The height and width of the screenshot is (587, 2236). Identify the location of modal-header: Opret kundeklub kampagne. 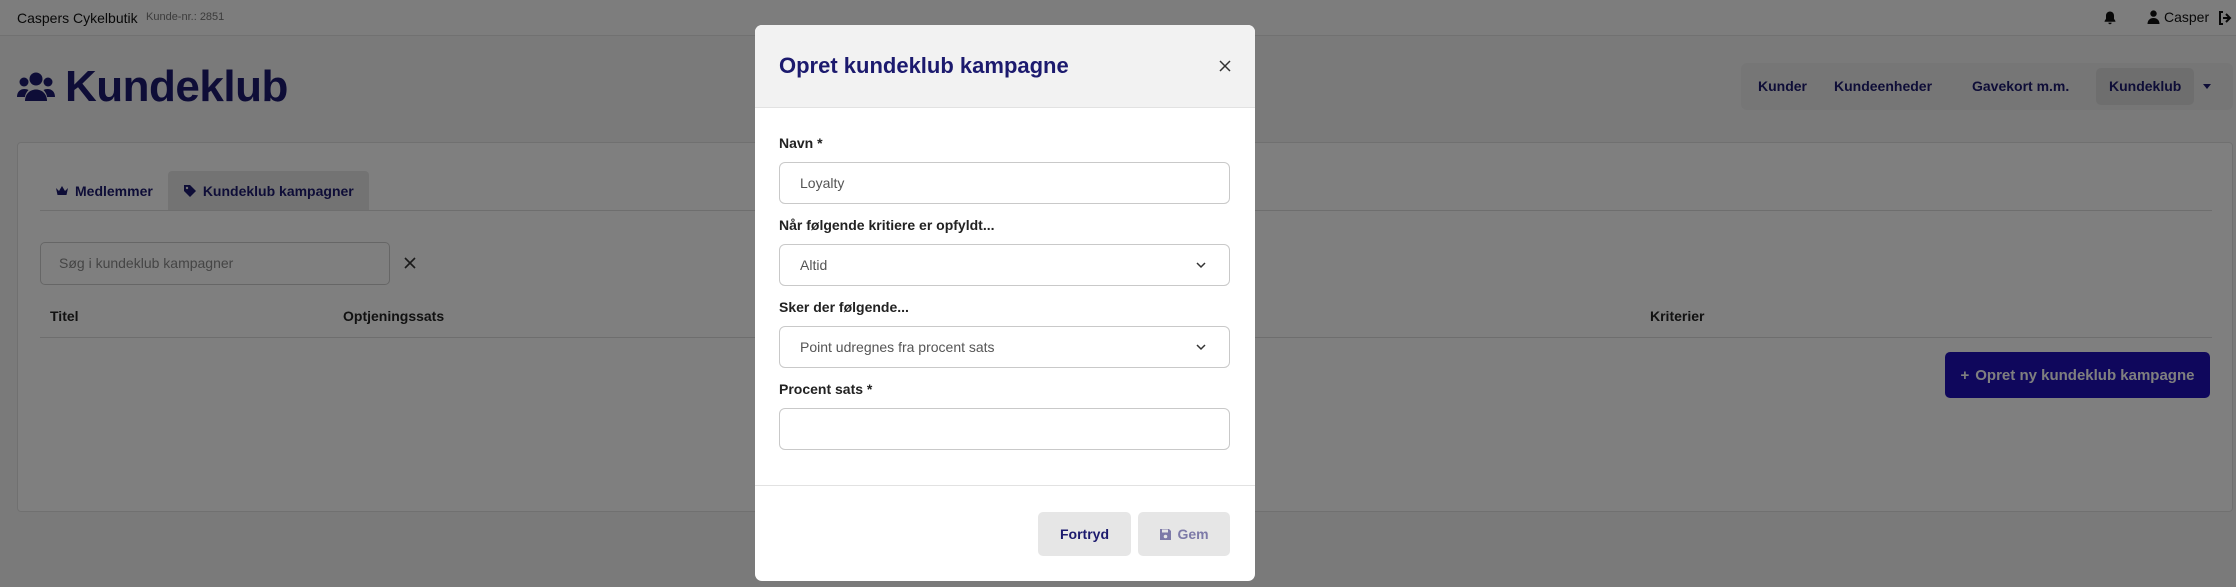
(1005, 66).